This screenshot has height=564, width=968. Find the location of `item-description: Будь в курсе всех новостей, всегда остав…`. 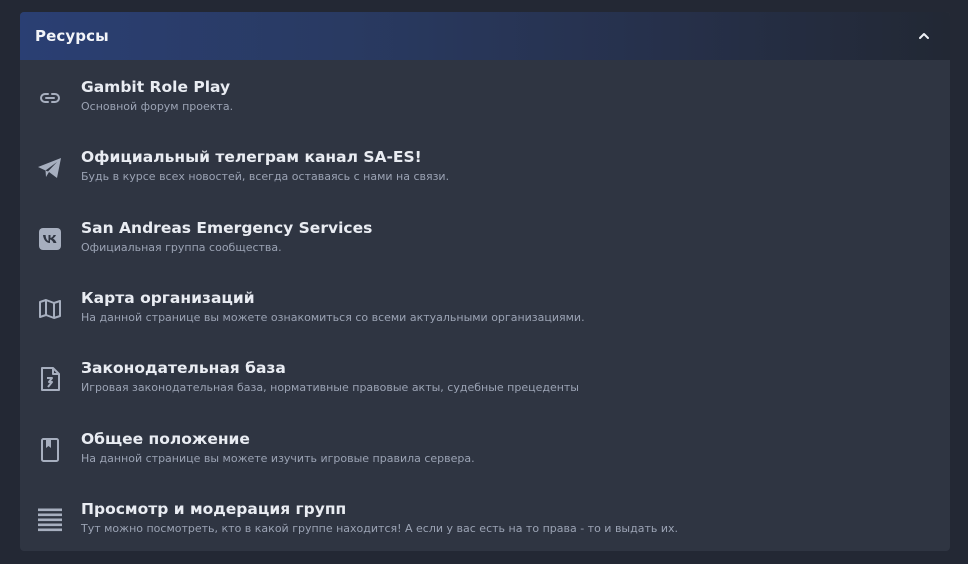

item-description: Будь в курсе всех новостей, всегда остав… is located at coordinates (265, 176).